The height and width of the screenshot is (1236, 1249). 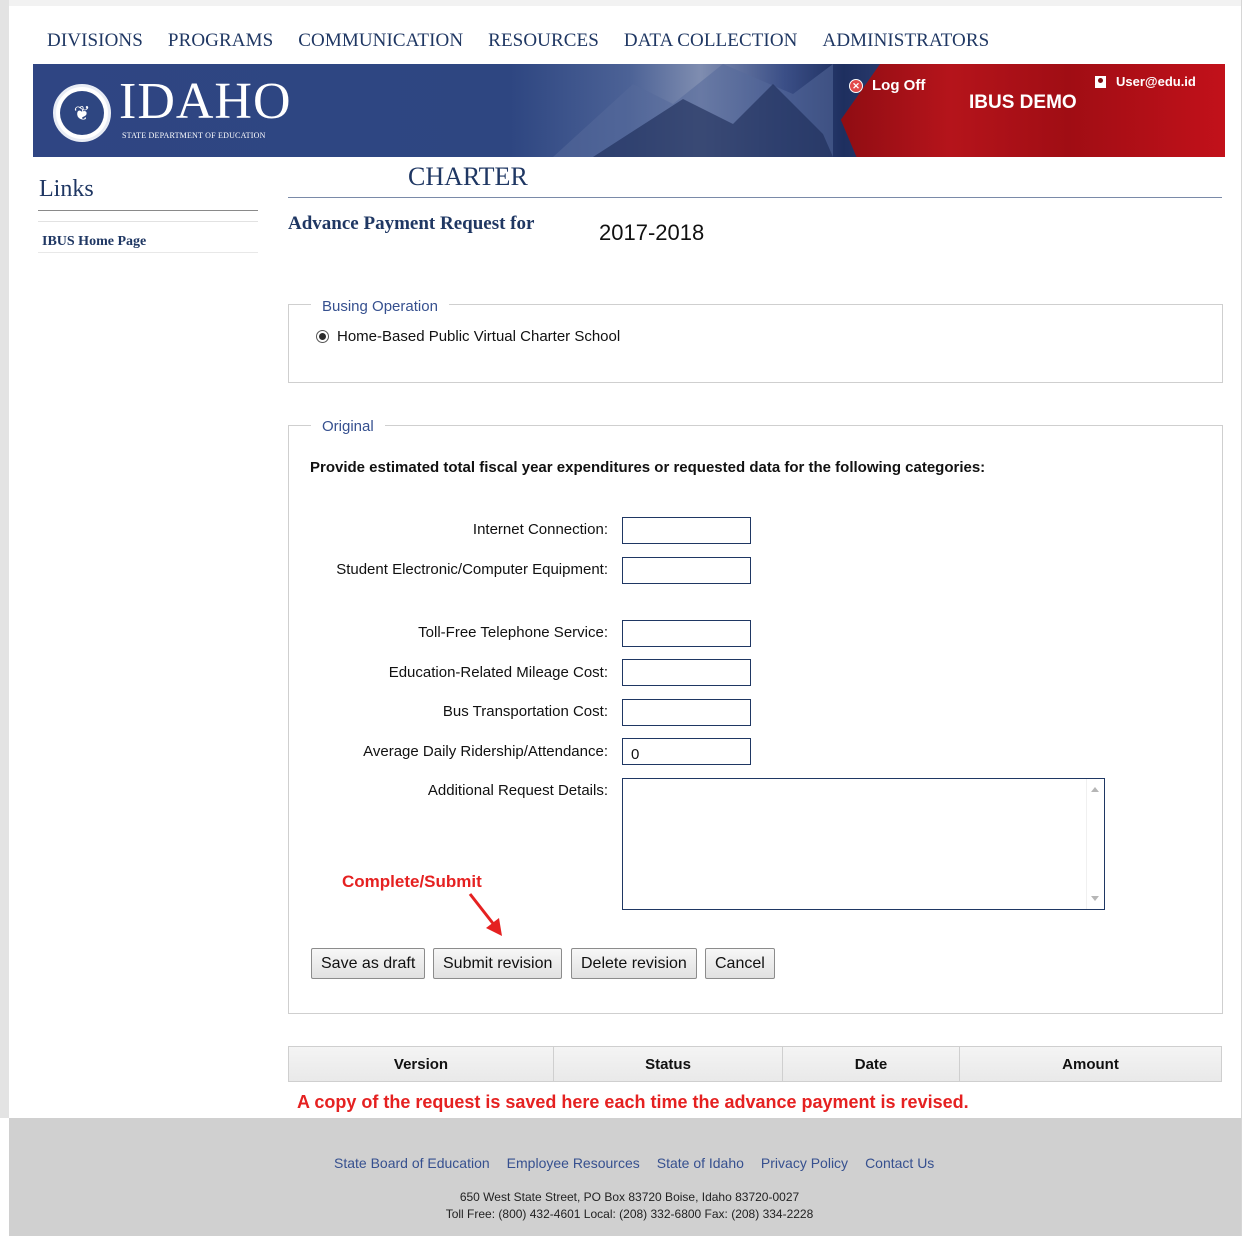 What do you see at coordinates (472, 569) in the screenshot?
I see `computer-equipment-label: Student Electronic/Computer Equipment:` at bounding box center [472, 569].